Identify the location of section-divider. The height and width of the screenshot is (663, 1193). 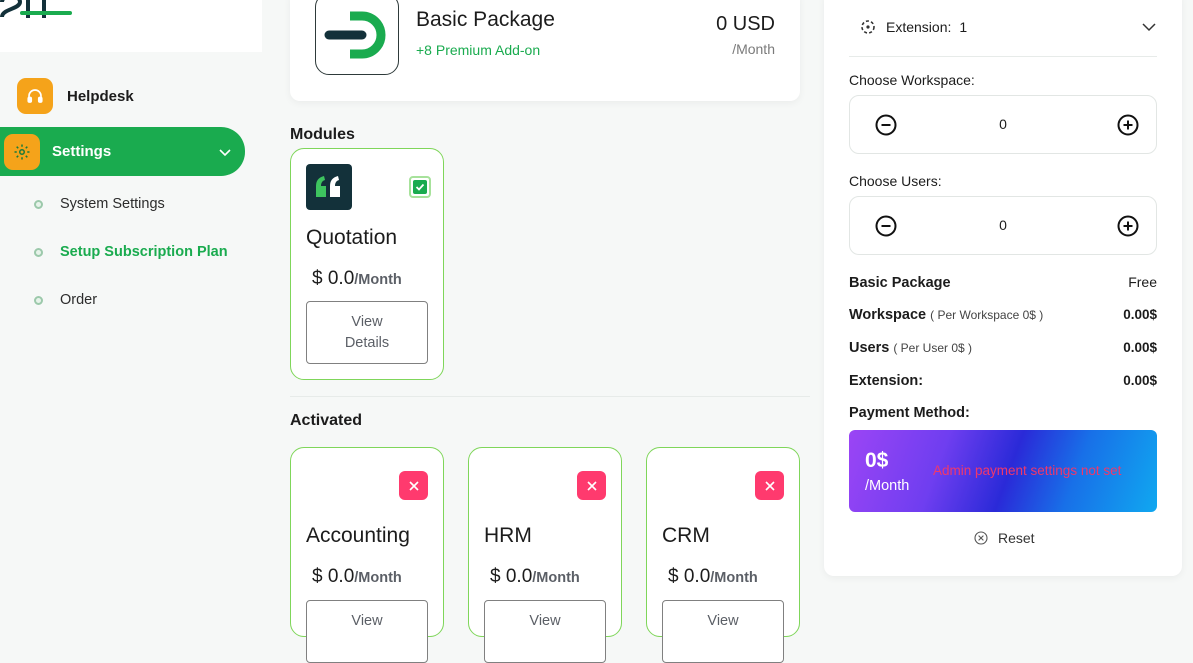
(550, 396).